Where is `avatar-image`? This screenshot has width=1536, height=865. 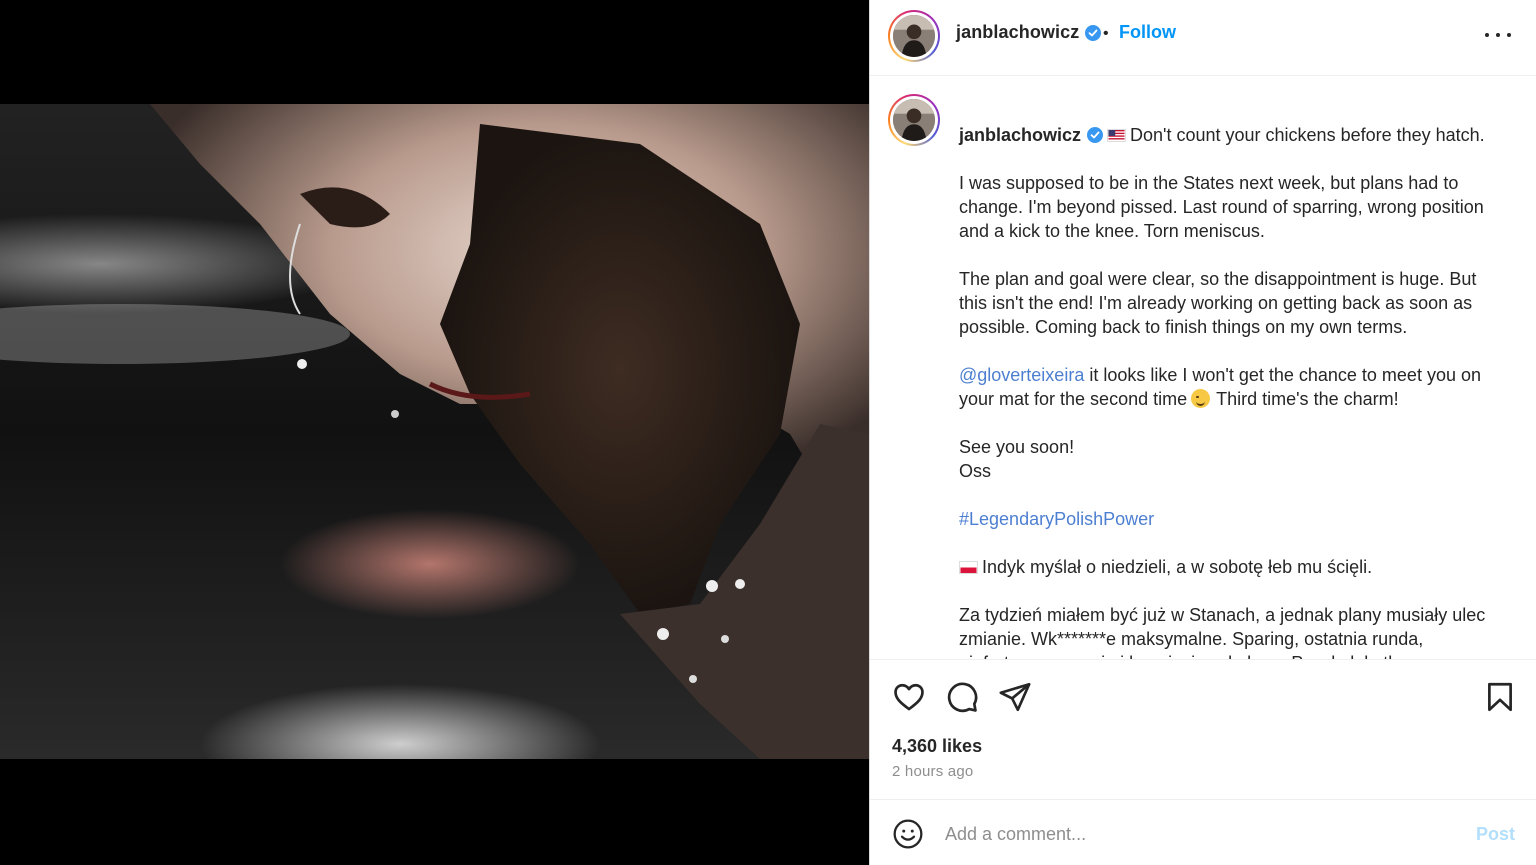
avatar-image is located at coordinates (914, 36).